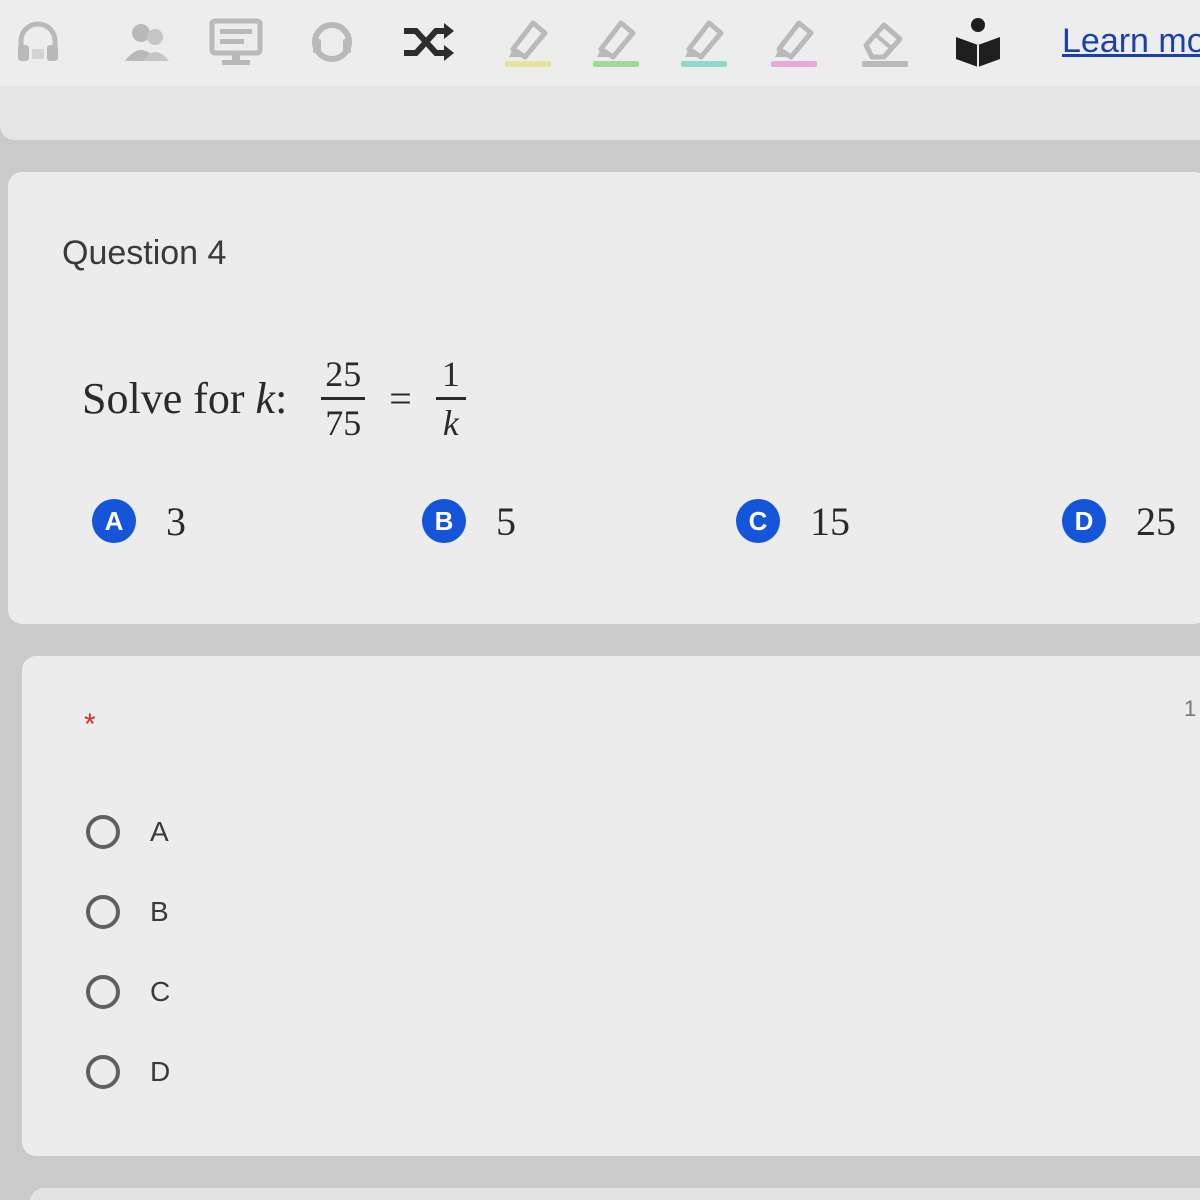 Image resolution: width=1200 pixels, height=1200 pixels. I want to click on highlighter-yellow-icon, so click(528, 42).